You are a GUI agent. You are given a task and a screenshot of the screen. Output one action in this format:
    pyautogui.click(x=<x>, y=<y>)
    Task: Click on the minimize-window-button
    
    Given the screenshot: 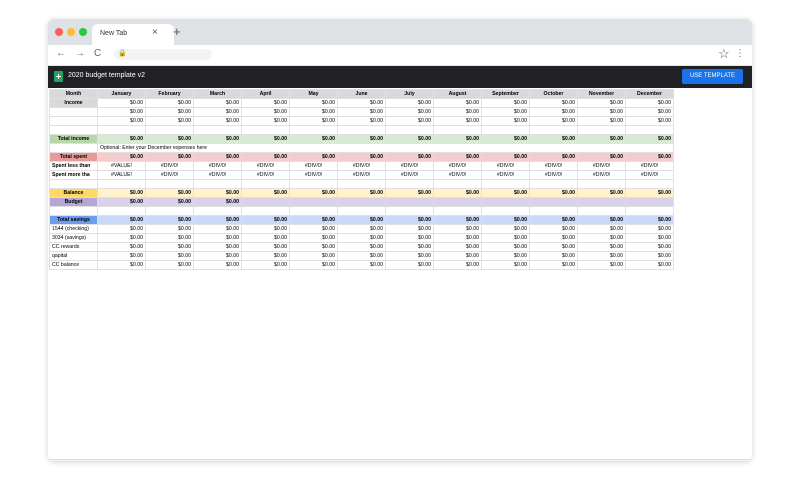 What is the action you would take?
    pyautogui.click(x=71, y=32)
    